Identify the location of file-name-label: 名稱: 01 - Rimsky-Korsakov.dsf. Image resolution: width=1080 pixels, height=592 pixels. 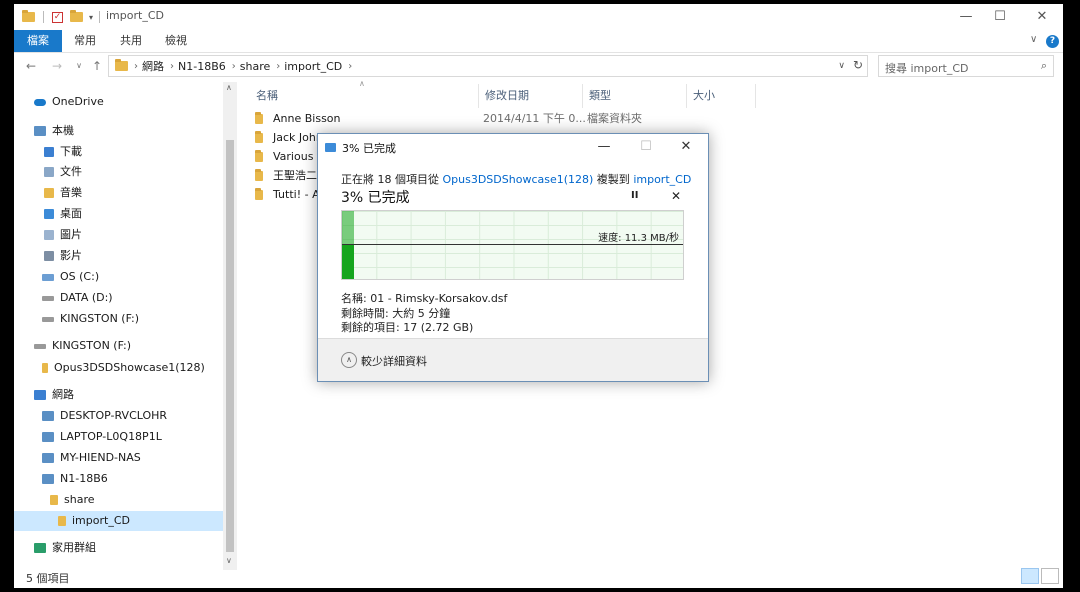
(424, 298).